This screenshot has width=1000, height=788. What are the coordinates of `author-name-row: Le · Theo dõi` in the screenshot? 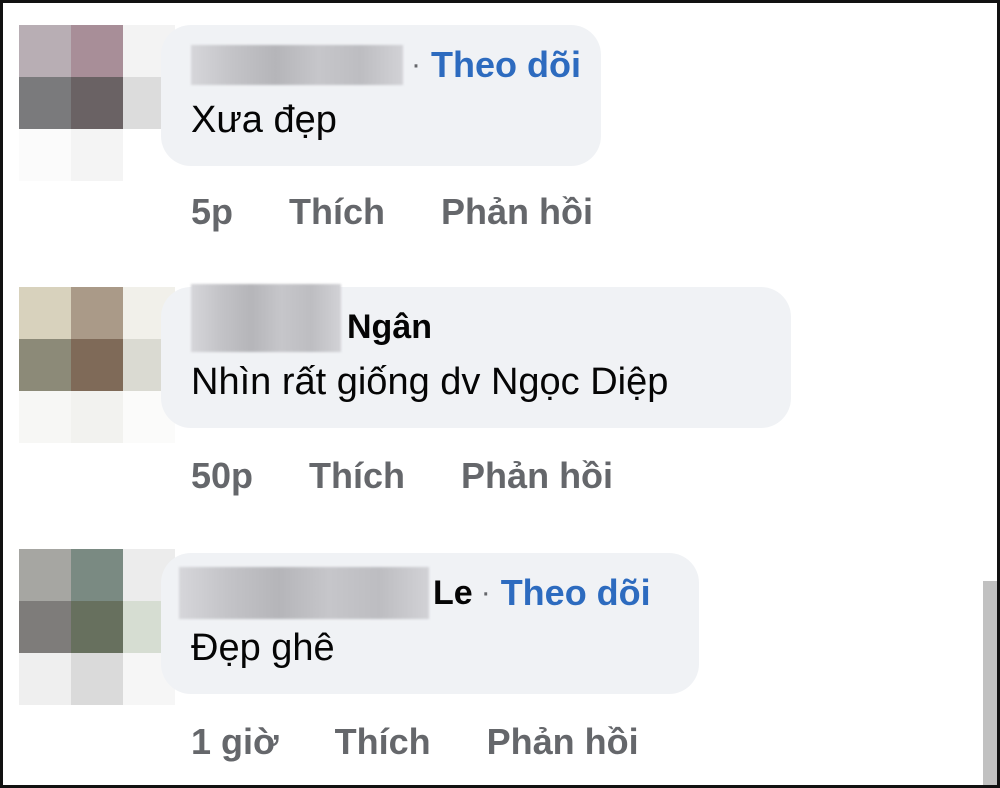 It's located at (415, 593).